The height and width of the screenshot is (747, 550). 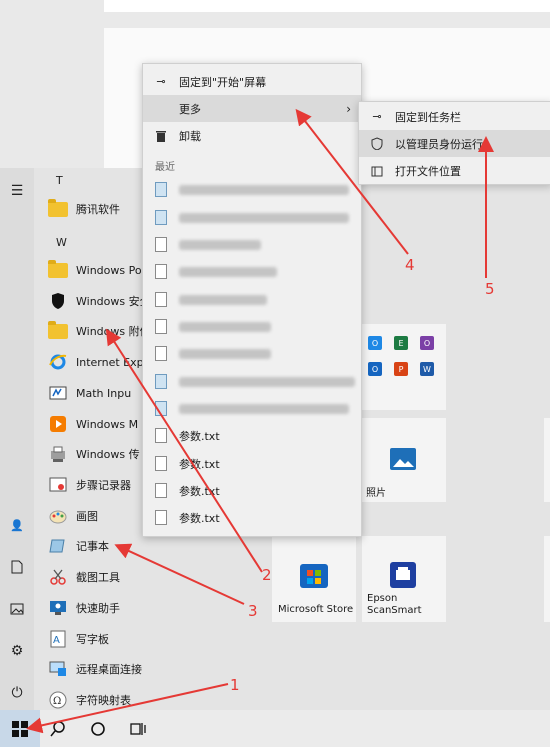 I want to click on step-number-3: 3, so click(x=253, y=611).